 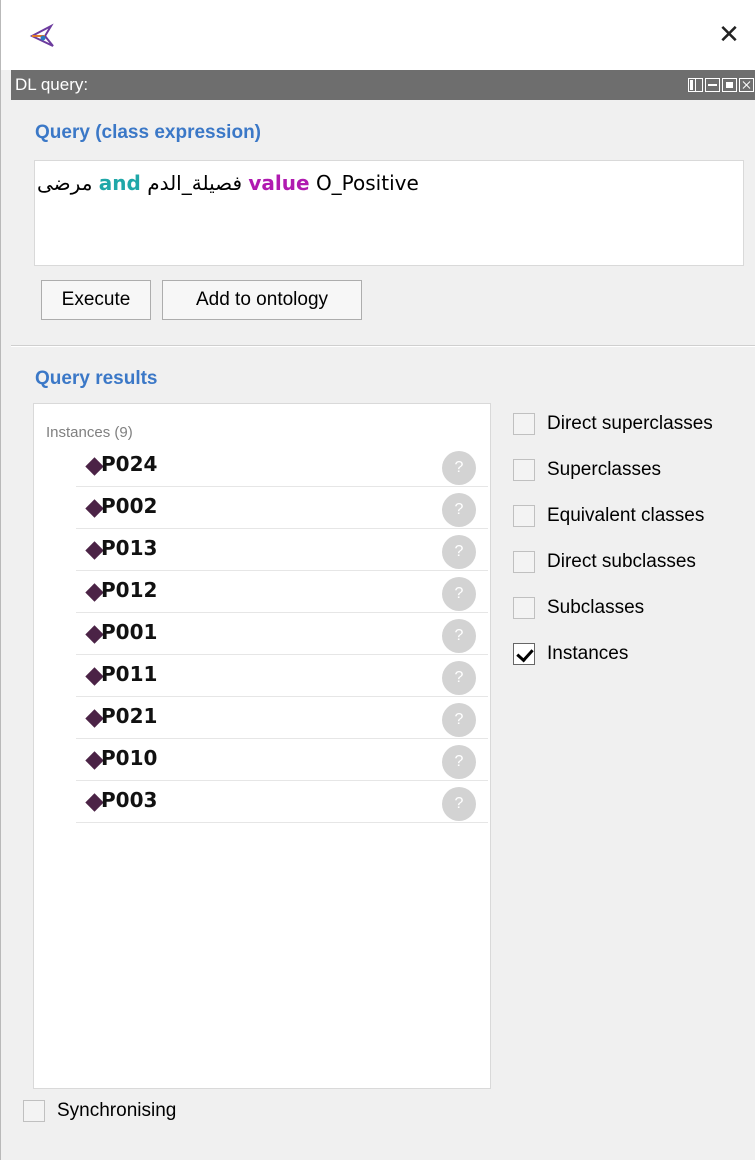 What do you see at coordinates (383, 346) in the screenshot?
I see `section-divider` at bounding box center [383, 346].